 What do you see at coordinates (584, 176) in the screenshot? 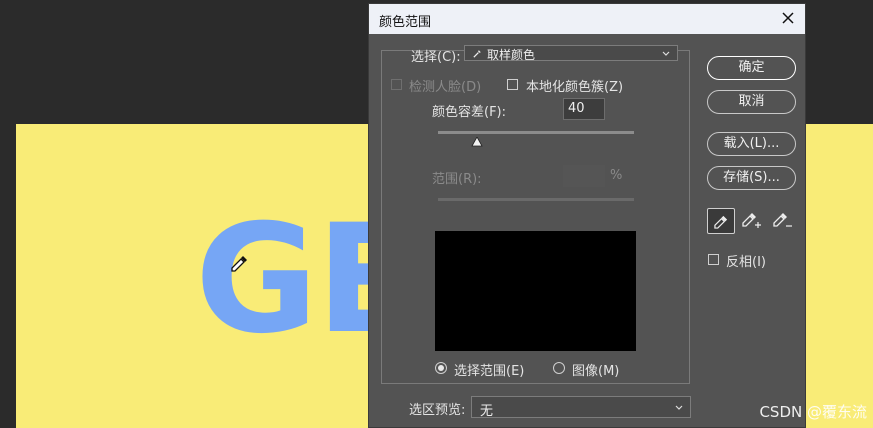
I see `range-input` at bounding box center [584, 176].